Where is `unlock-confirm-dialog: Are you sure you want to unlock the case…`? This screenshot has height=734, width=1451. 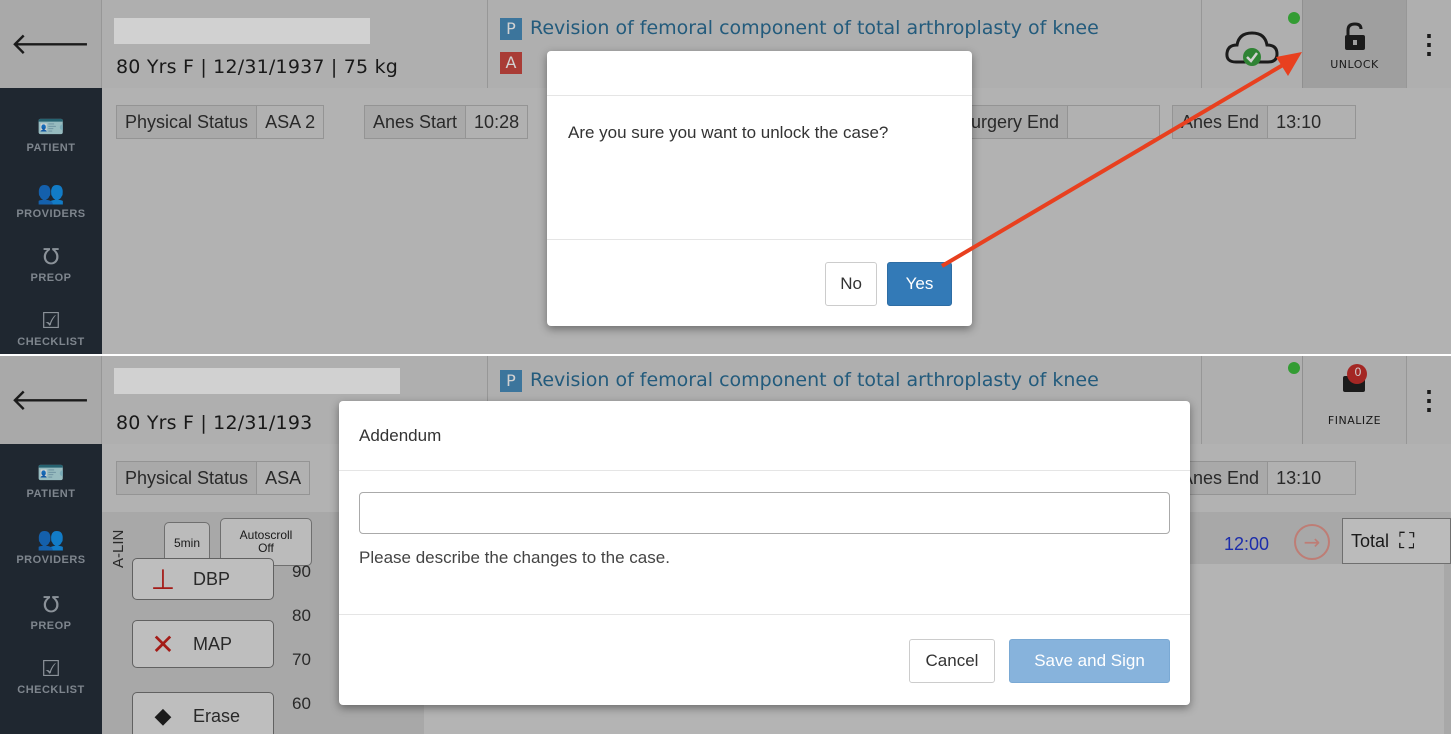
unlock-confirm-dialog: Are you sure you want to unlock the case… is located at coordinates (759, 188).